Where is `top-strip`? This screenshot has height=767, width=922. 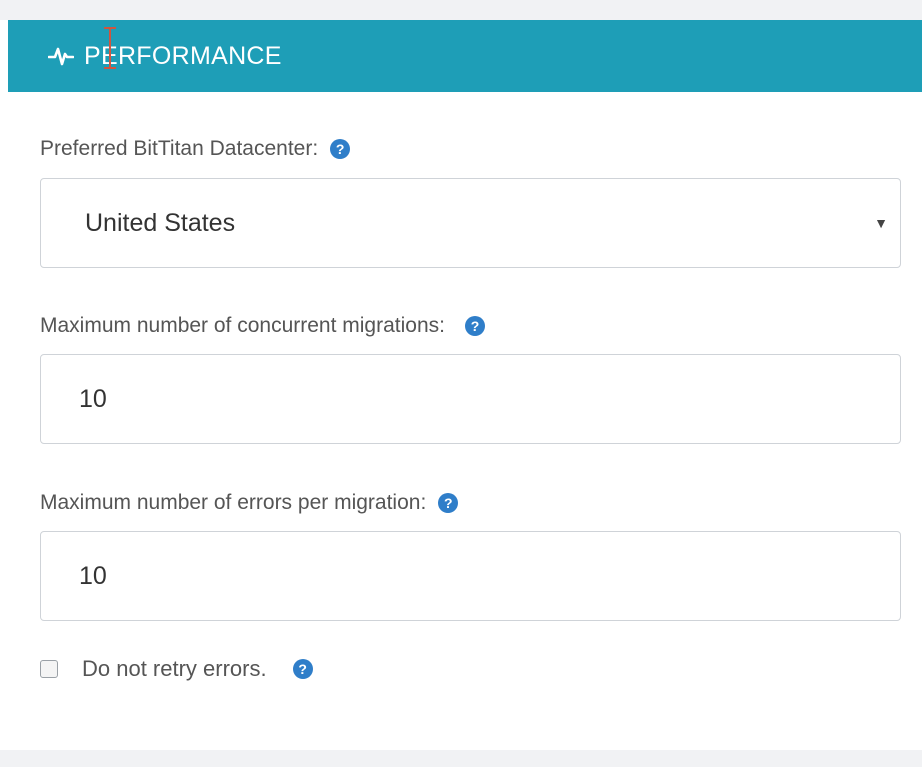 top-strip is located at coordinates (461, 10).